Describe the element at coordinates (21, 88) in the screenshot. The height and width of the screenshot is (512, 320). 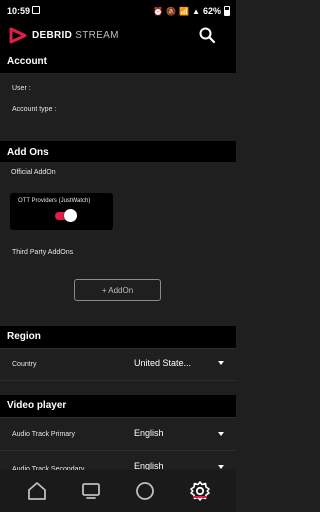
I see `user-label: User :` at that location.